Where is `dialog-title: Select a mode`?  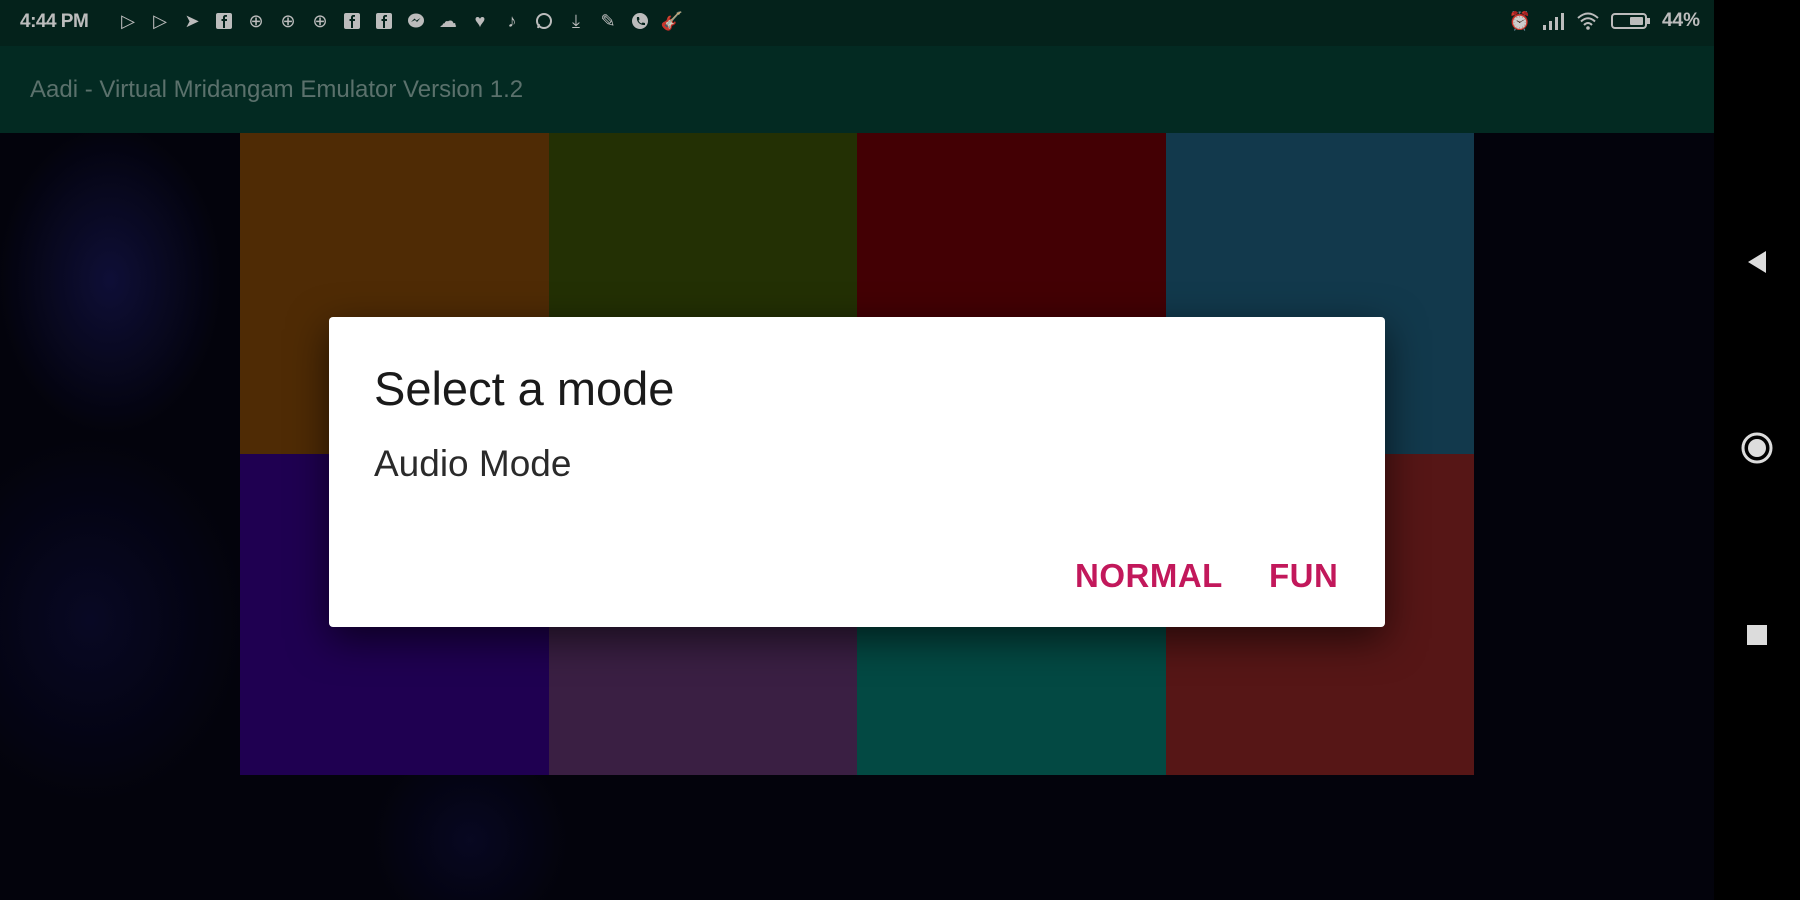 dialog-title: Select a mode is located at coordinates (524, 388).